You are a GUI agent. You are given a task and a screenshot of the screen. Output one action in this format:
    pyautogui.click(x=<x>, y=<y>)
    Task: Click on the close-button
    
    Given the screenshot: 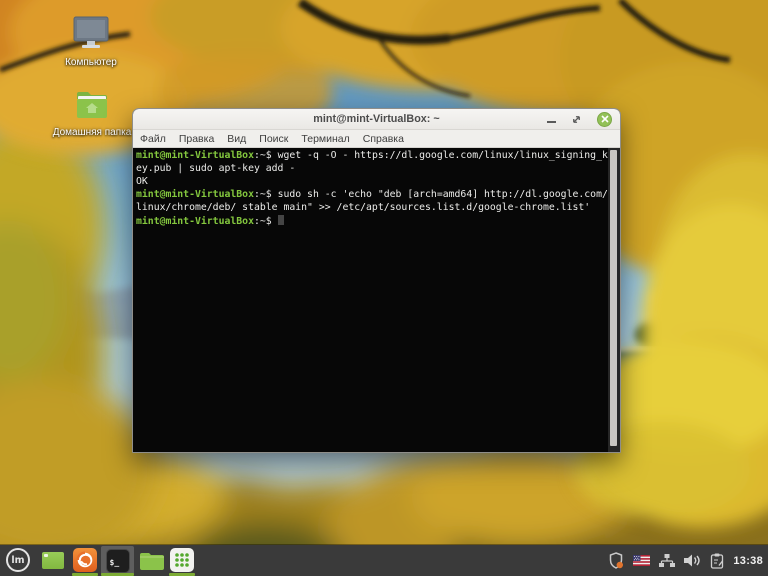 What is the action you would take?
    pyautogui.click(x=604, y=119)
    